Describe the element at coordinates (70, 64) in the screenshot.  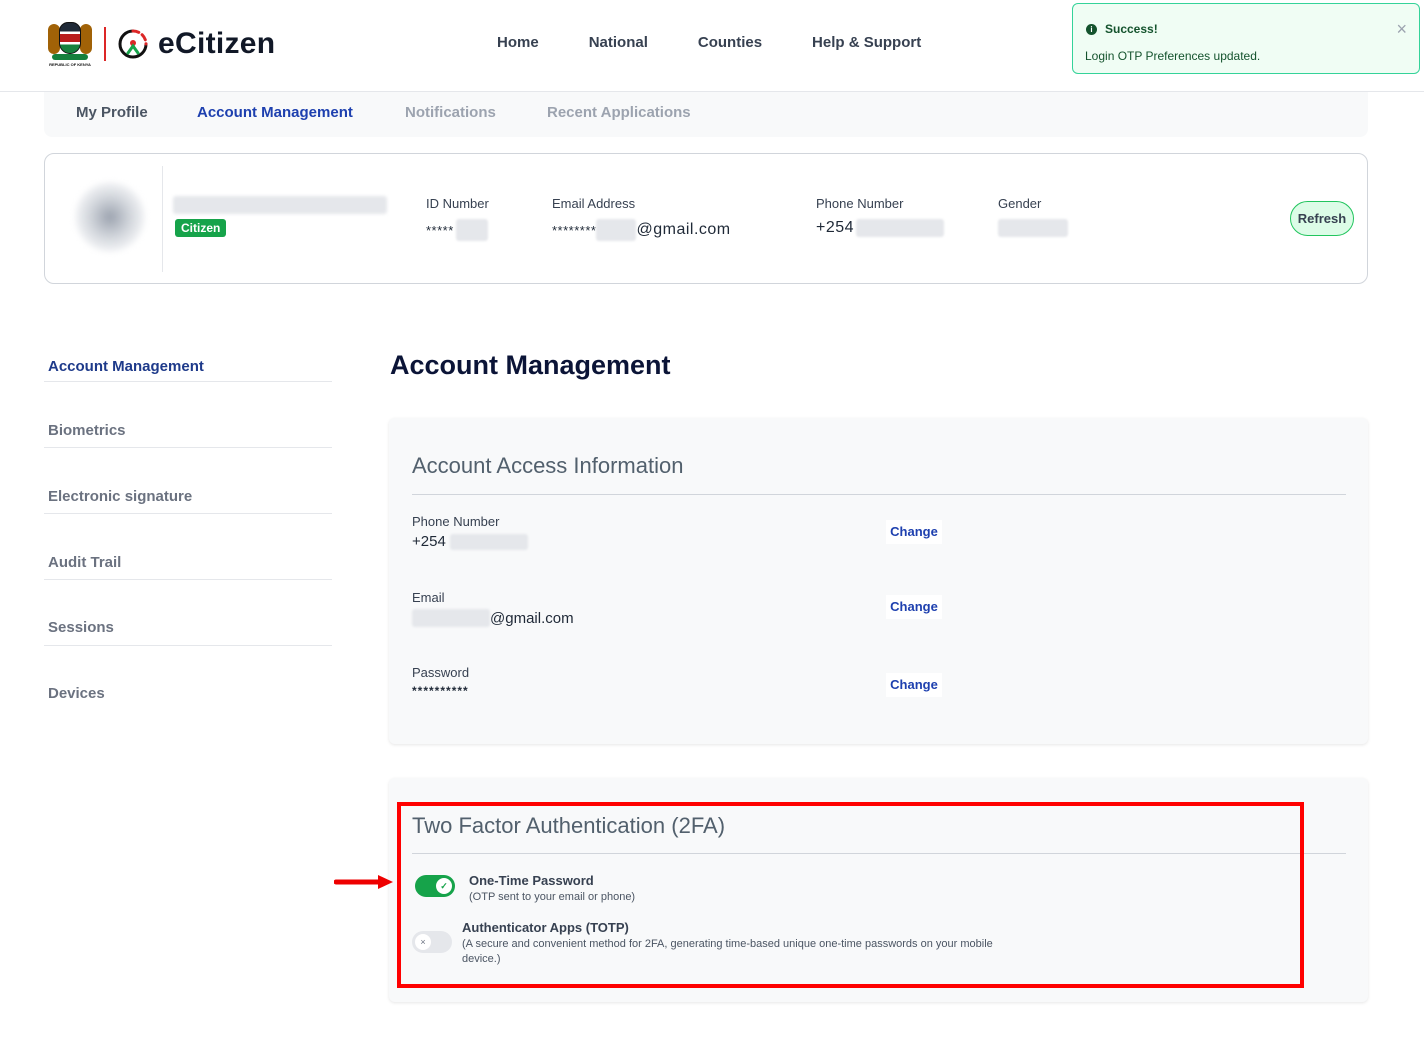
I see `coat-caption: REPUBLIC OF KENYA` at that location.